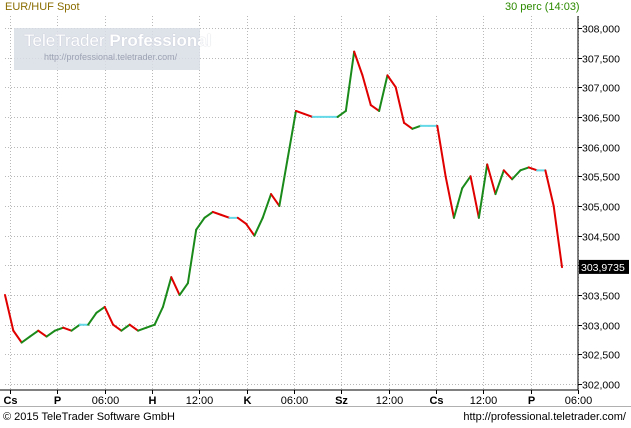  I want to click on watermark-url: http://professional.teletrader.com/, so click(111, 57).